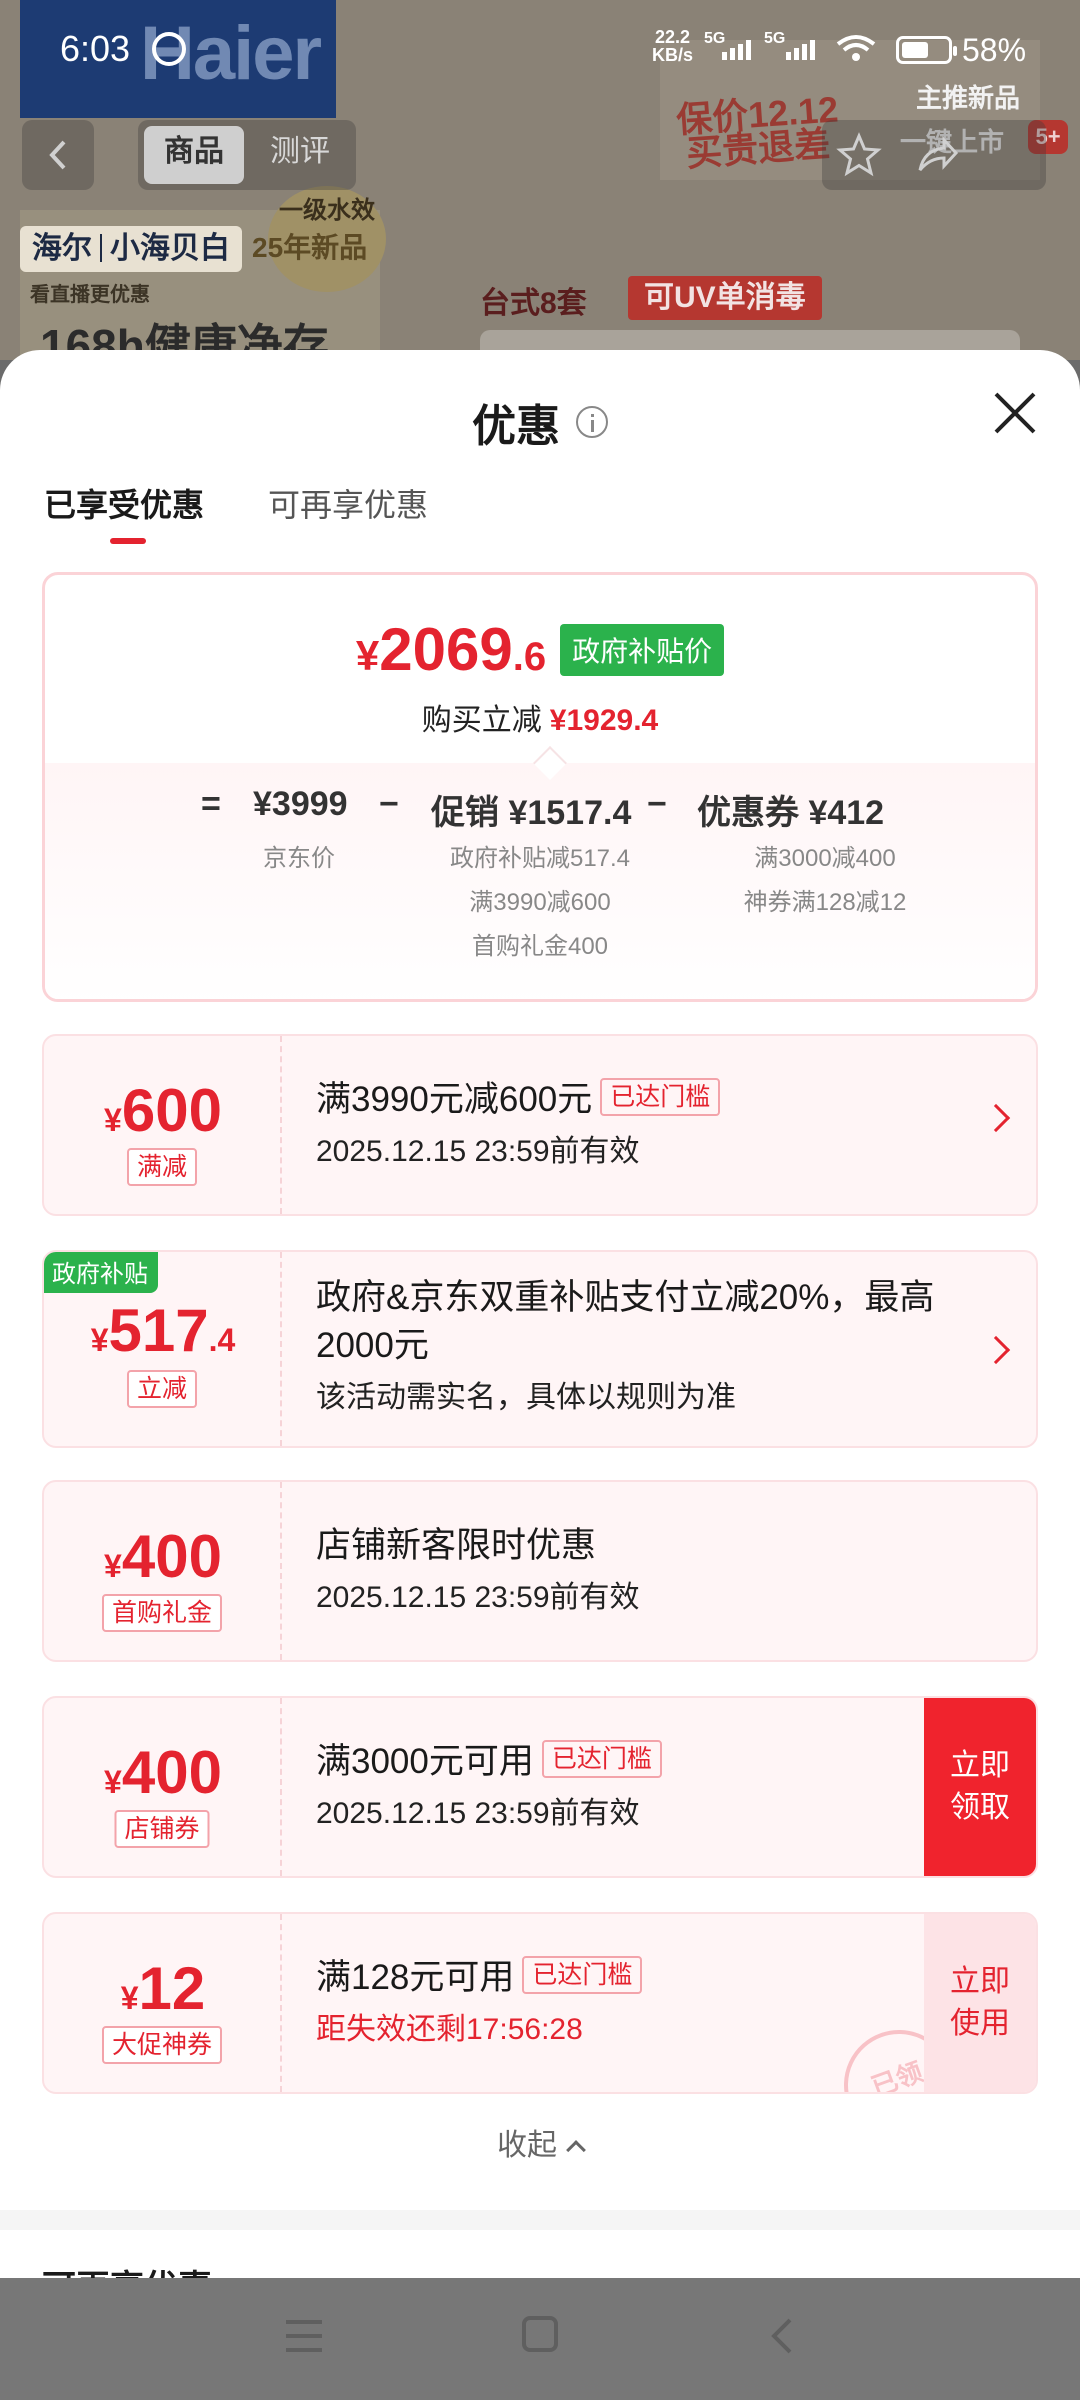 Image resolution: width=1080 pixels, height=2400 pixels. I want to click on coupon-item: 满3000减400, so click(825, 858).